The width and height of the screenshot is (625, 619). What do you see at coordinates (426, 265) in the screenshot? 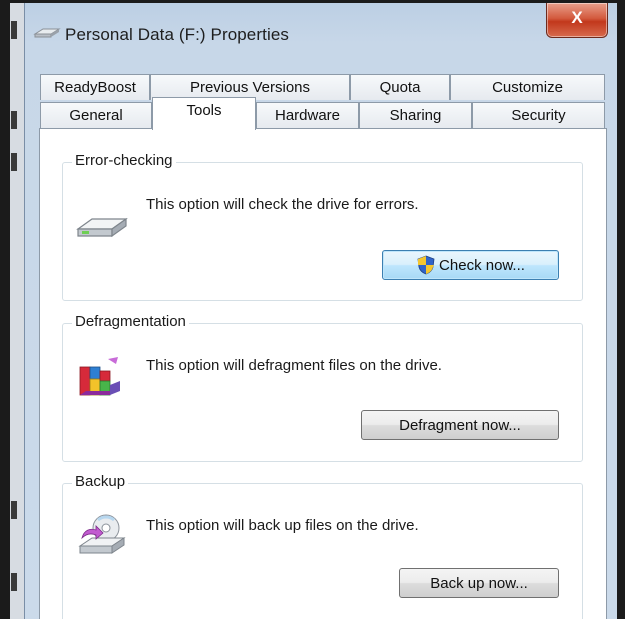
I see `uac-shield-icon` at bounding box center [426, 265].